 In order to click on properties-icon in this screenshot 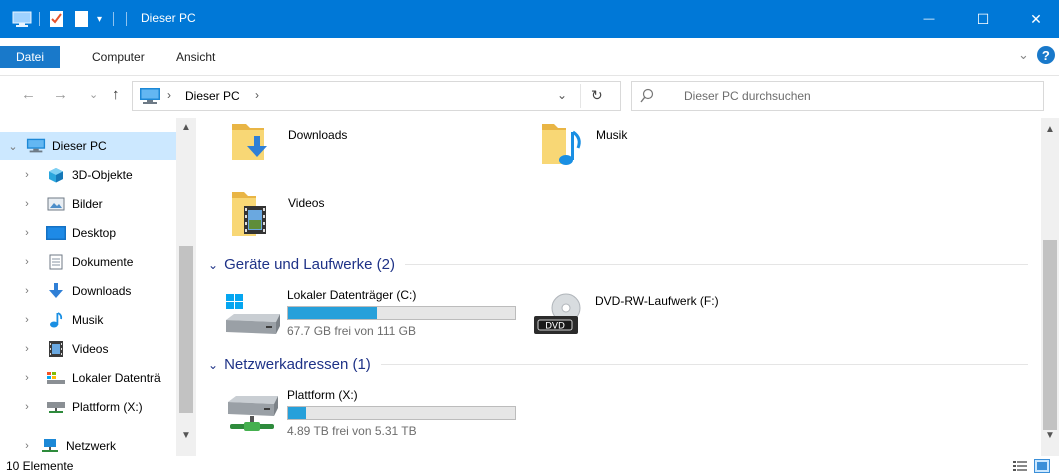, I will do `click(57, 19)`.